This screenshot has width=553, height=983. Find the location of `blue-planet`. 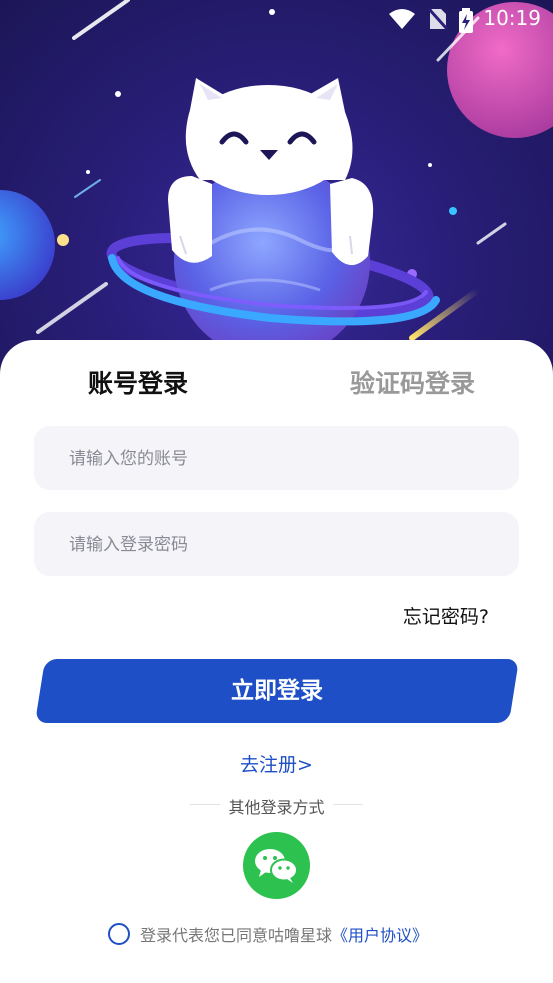

blue-planet is located at coordinates (27, 245).